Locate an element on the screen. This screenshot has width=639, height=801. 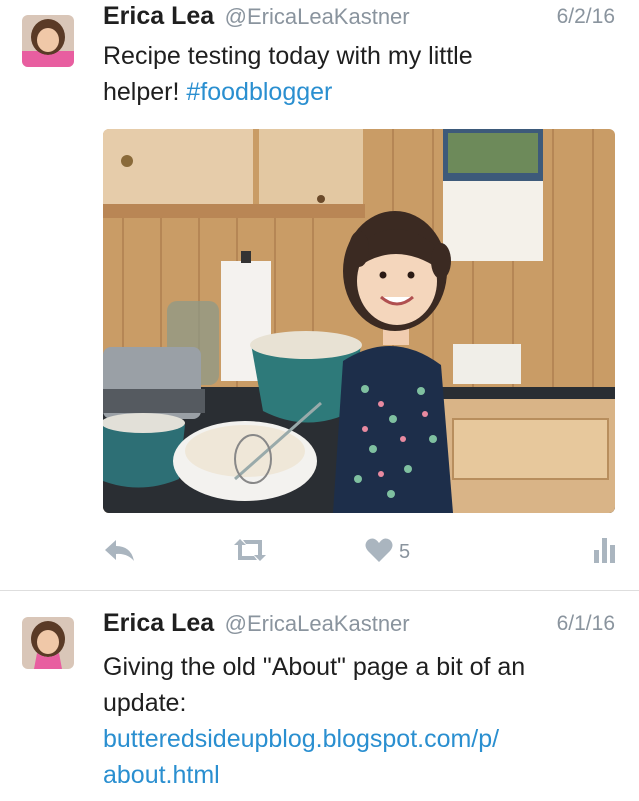
like-button: 5 is located at coordinates (387, 552).